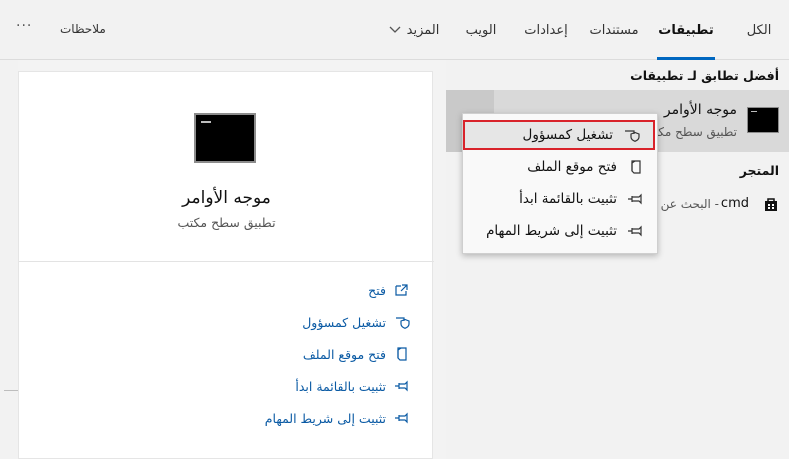  What do you see at coordinates (9, 259) in the screenshot?
I see `left-edge` at bounding box center [9, 259].